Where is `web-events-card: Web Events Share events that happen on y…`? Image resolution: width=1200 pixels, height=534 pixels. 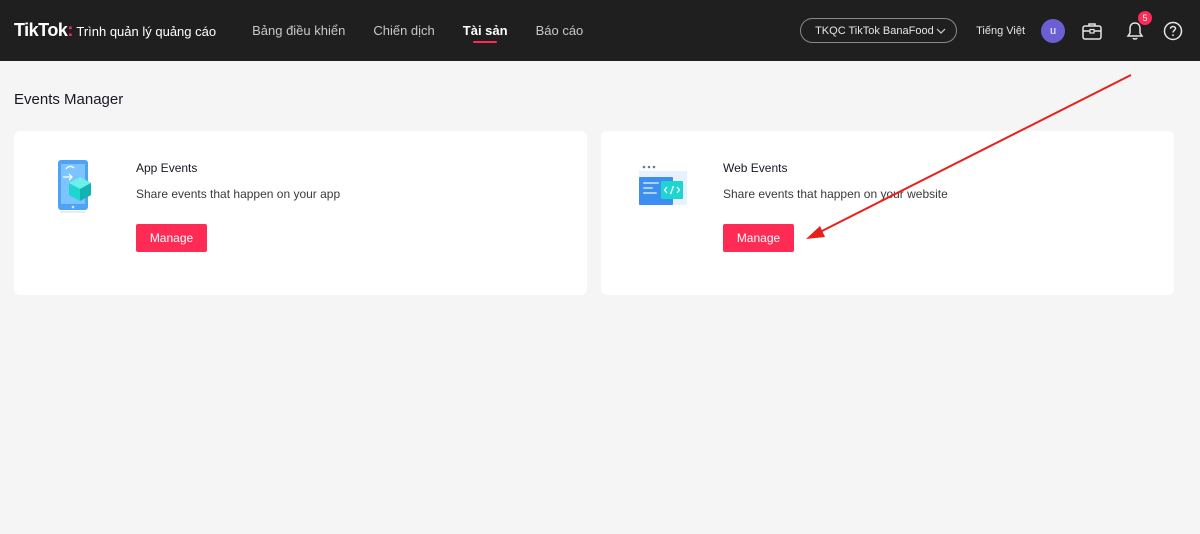
web-events-card: Web Events Share events that happen on y… is located at coordinates (887, 213).